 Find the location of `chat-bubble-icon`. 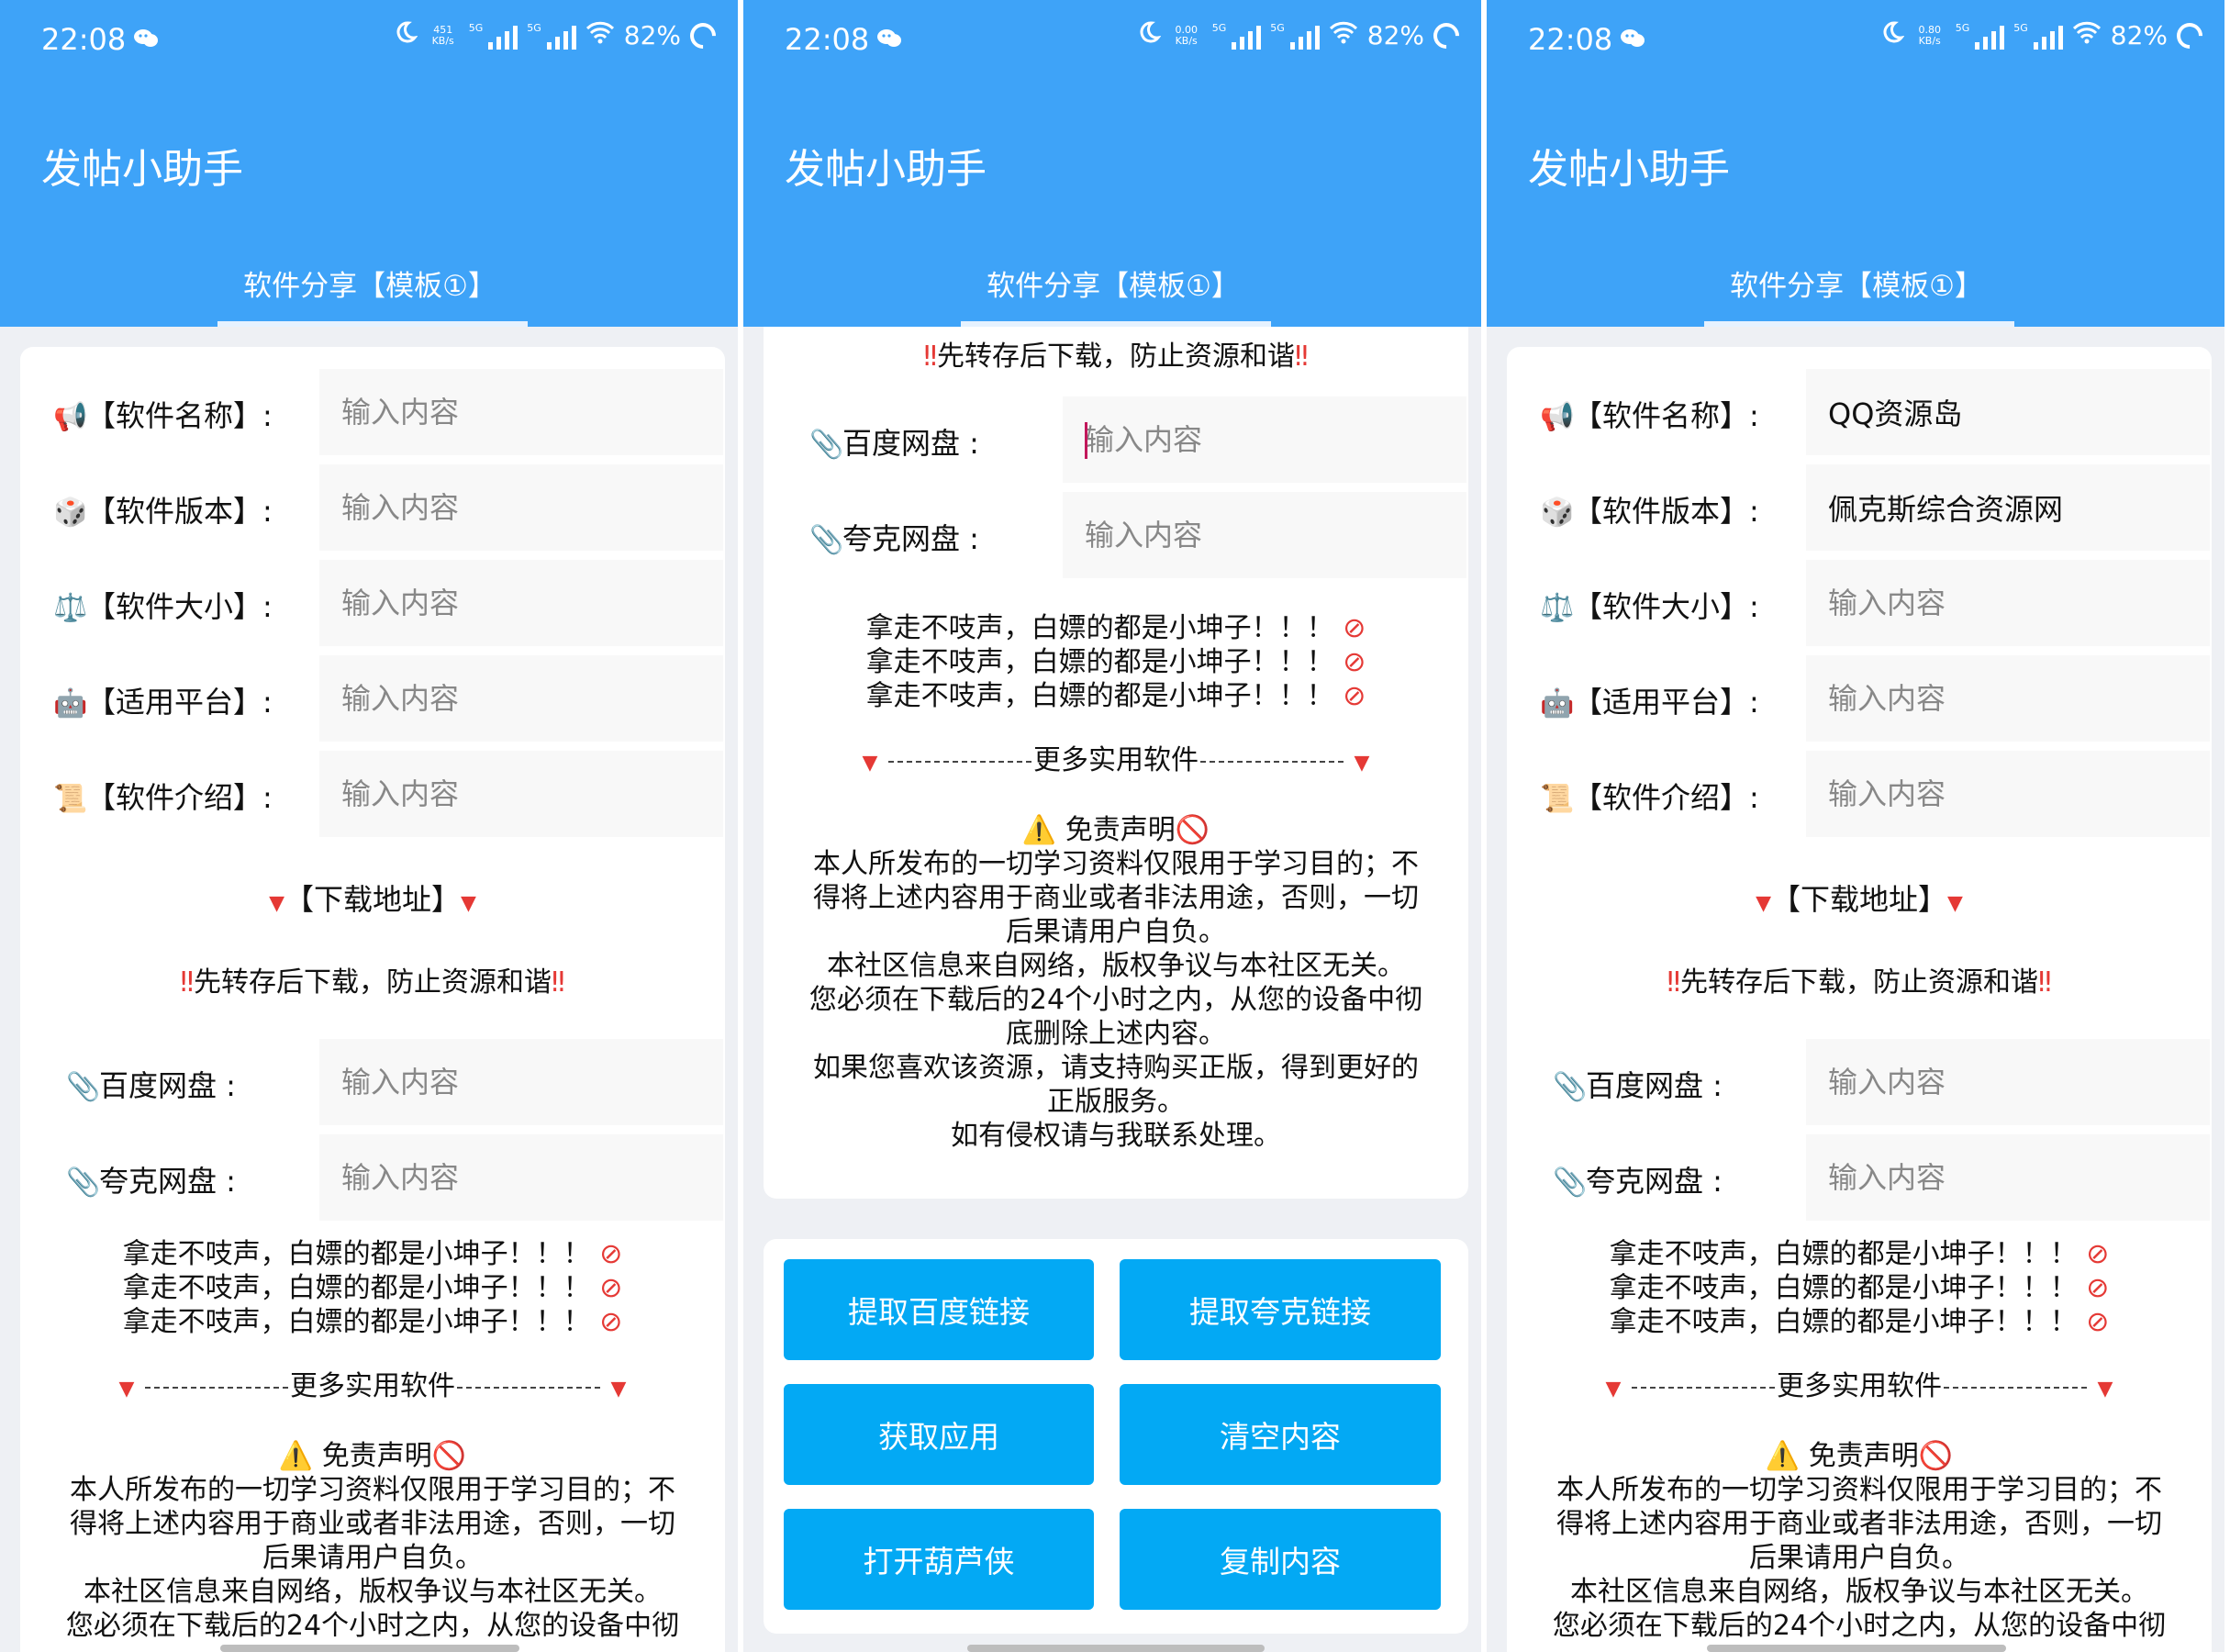

chat-bubble-icon is located at coordinates (146, 34).